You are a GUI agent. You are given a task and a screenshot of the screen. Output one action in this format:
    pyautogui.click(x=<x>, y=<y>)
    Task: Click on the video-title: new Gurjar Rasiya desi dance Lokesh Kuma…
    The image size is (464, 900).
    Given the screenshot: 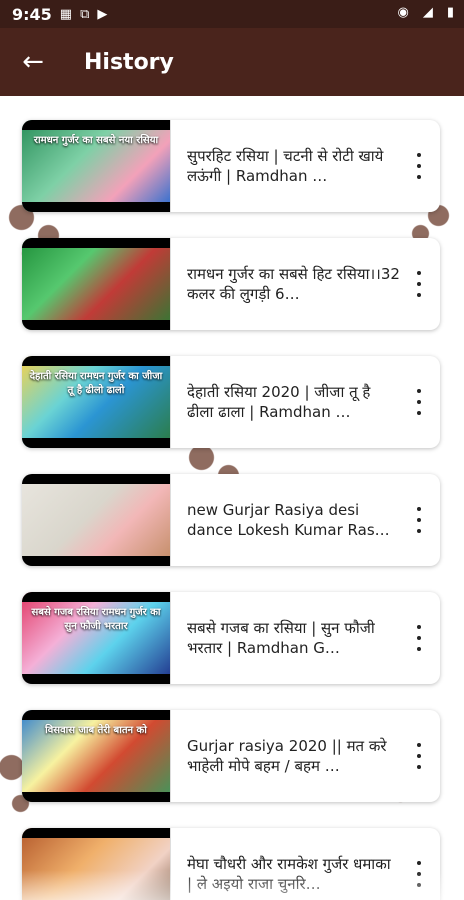 What is the action you would take?
    pyautogui.click(x=288, y=519)
    